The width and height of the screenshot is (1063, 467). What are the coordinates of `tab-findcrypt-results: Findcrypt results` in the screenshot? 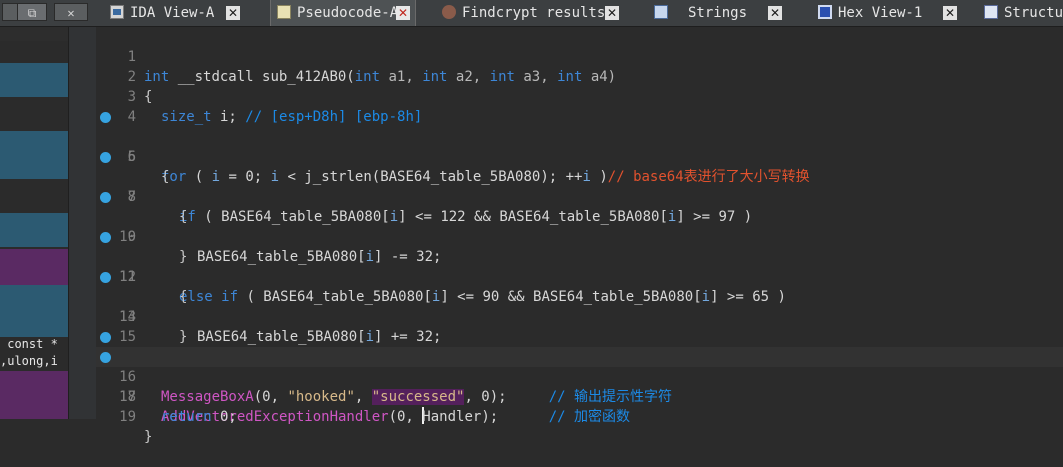 It's located at (531, 13).